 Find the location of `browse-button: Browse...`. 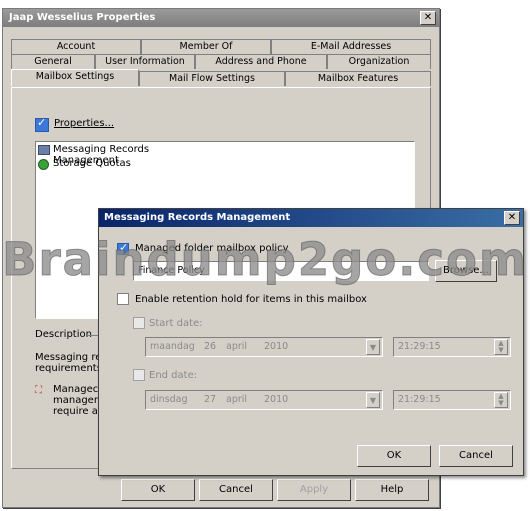

browse-button: Browse... is located at coordinates (466, 271).